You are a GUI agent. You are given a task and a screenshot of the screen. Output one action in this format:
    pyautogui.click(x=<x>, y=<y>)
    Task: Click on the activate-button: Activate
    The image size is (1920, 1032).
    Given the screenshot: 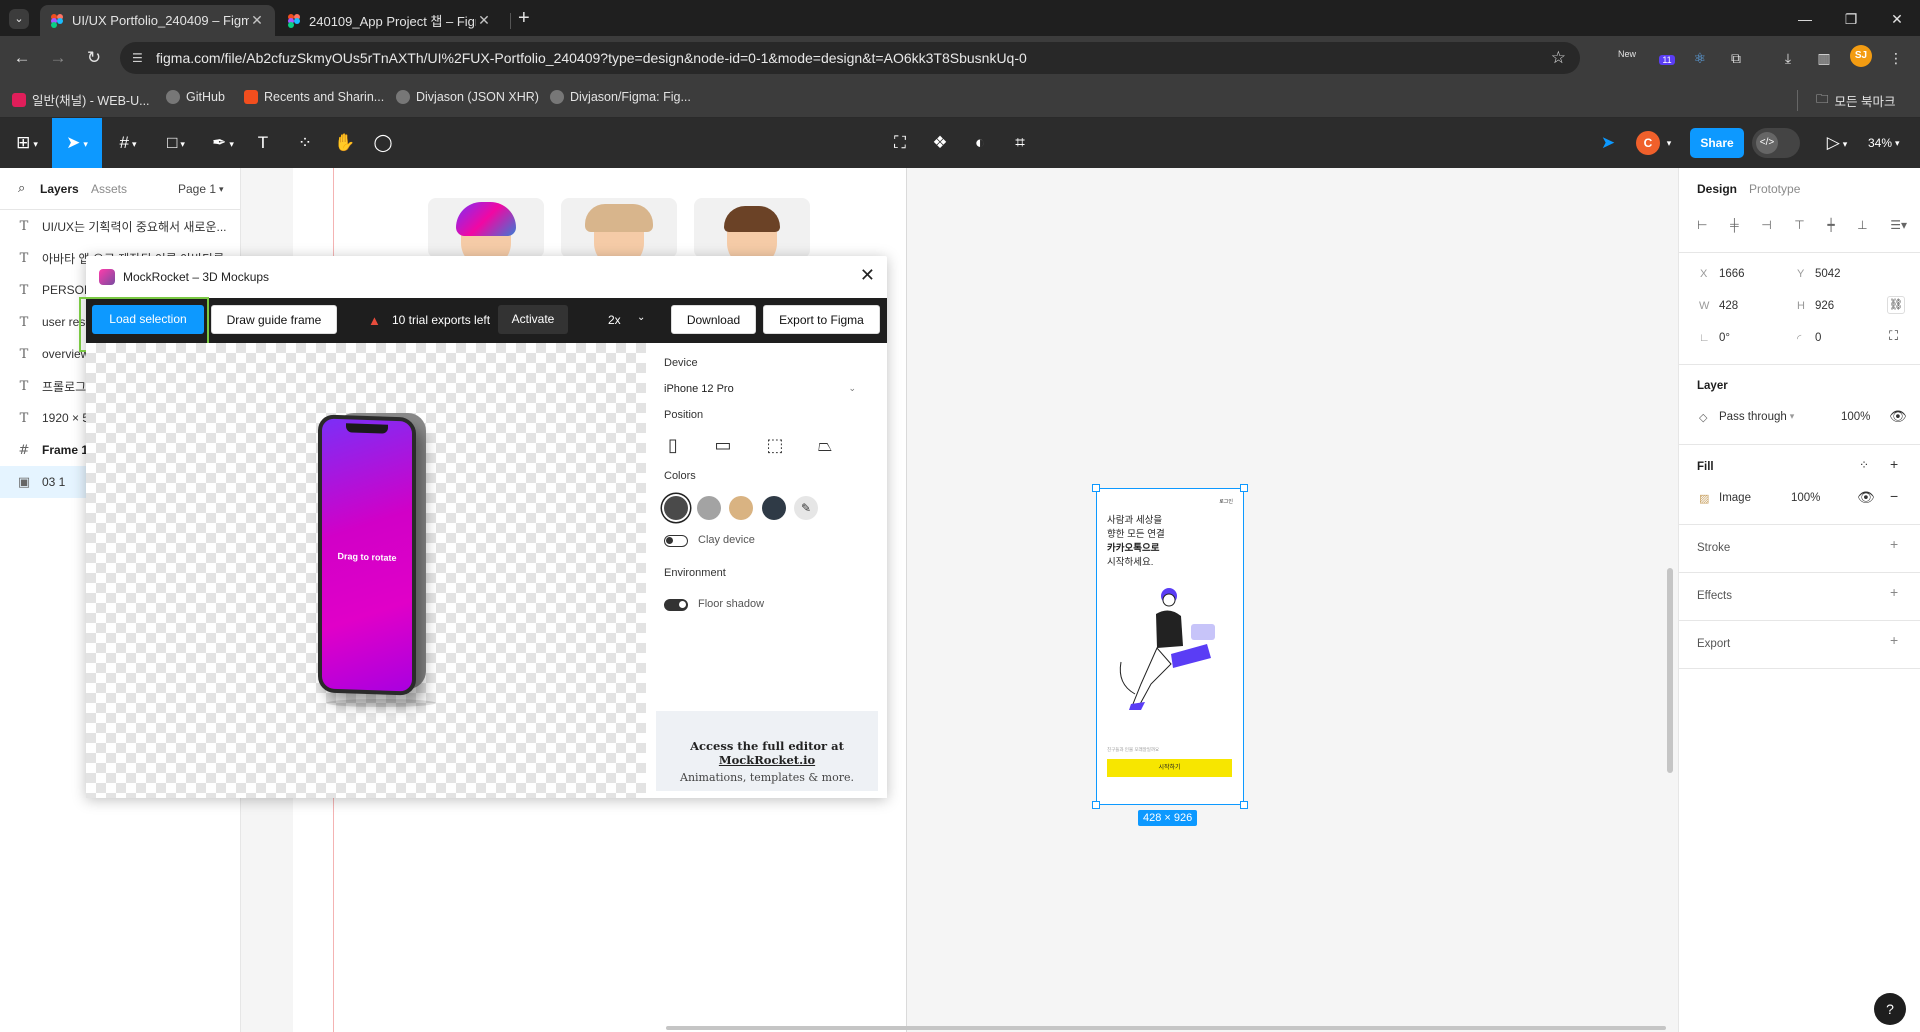 What is the action you would take?
    pyautogui.click(x=533, y=319)
    